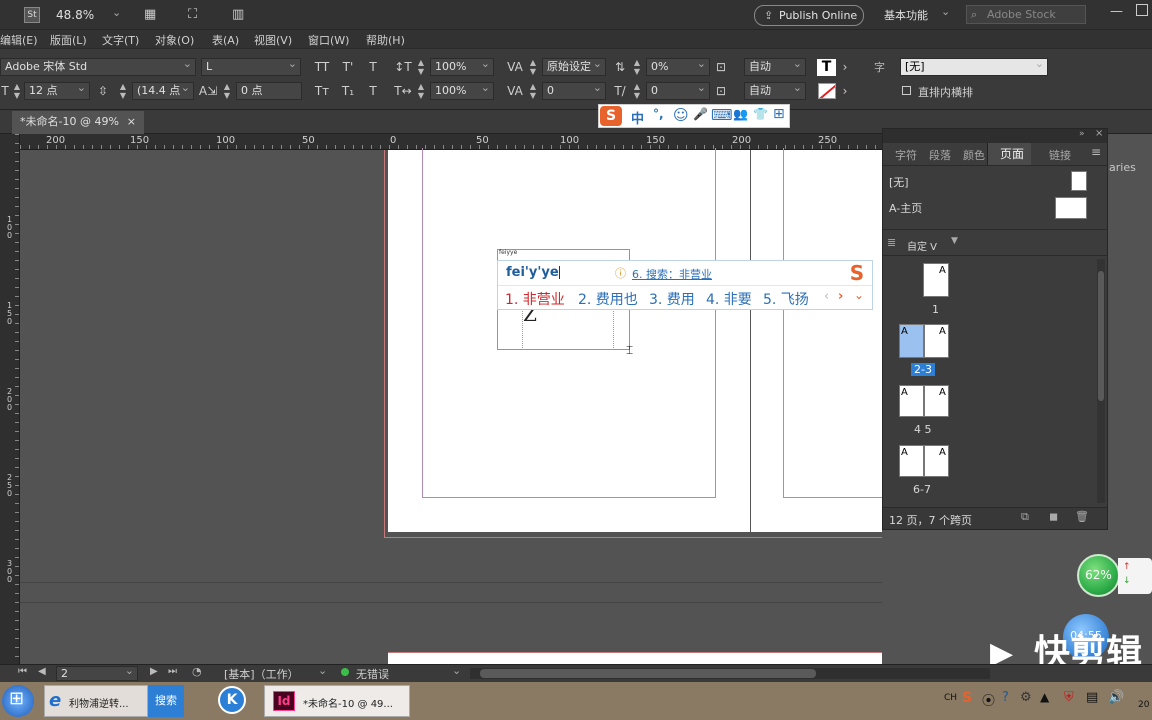  What do you see at coordinates (166, 701) in the screenshot?
I see `taskbar-search-button: 搜索` at bounding box center [166, 701].